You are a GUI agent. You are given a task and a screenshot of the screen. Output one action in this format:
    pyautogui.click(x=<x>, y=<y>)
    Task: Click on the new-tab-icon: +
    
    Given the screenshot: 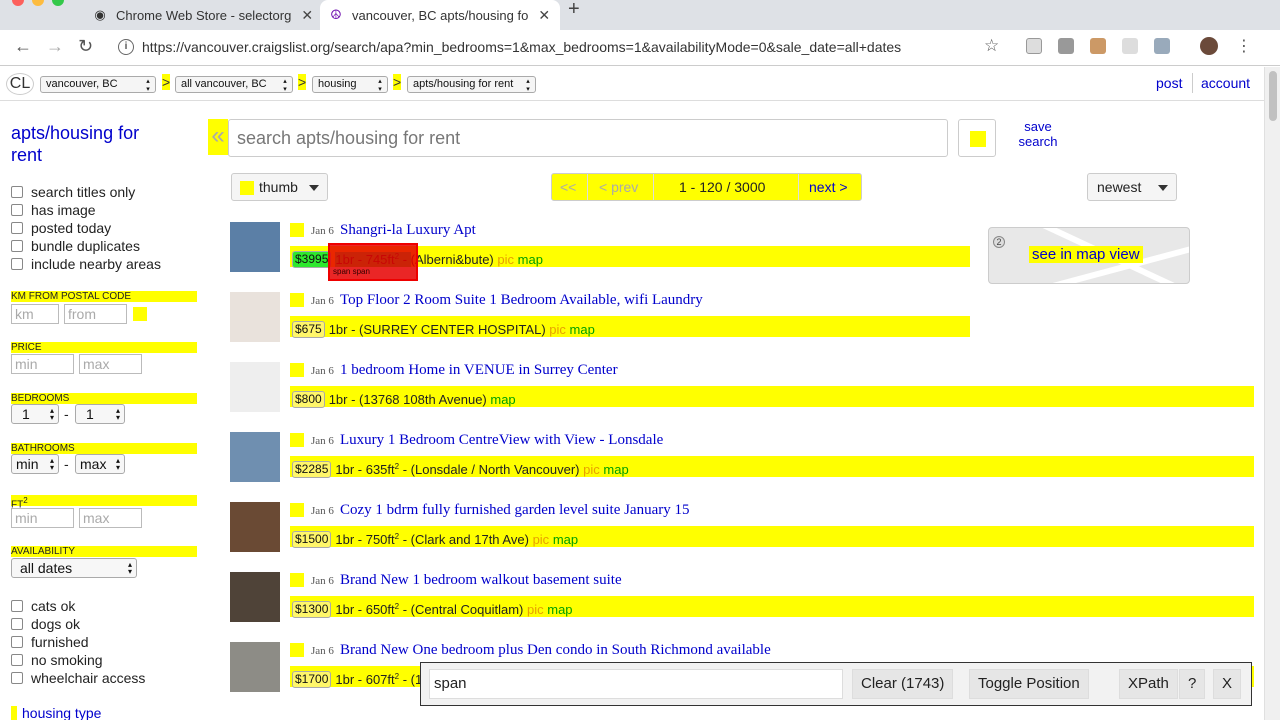 What is the action you would take?
    pyautogui.click(x=574, y=9)
    